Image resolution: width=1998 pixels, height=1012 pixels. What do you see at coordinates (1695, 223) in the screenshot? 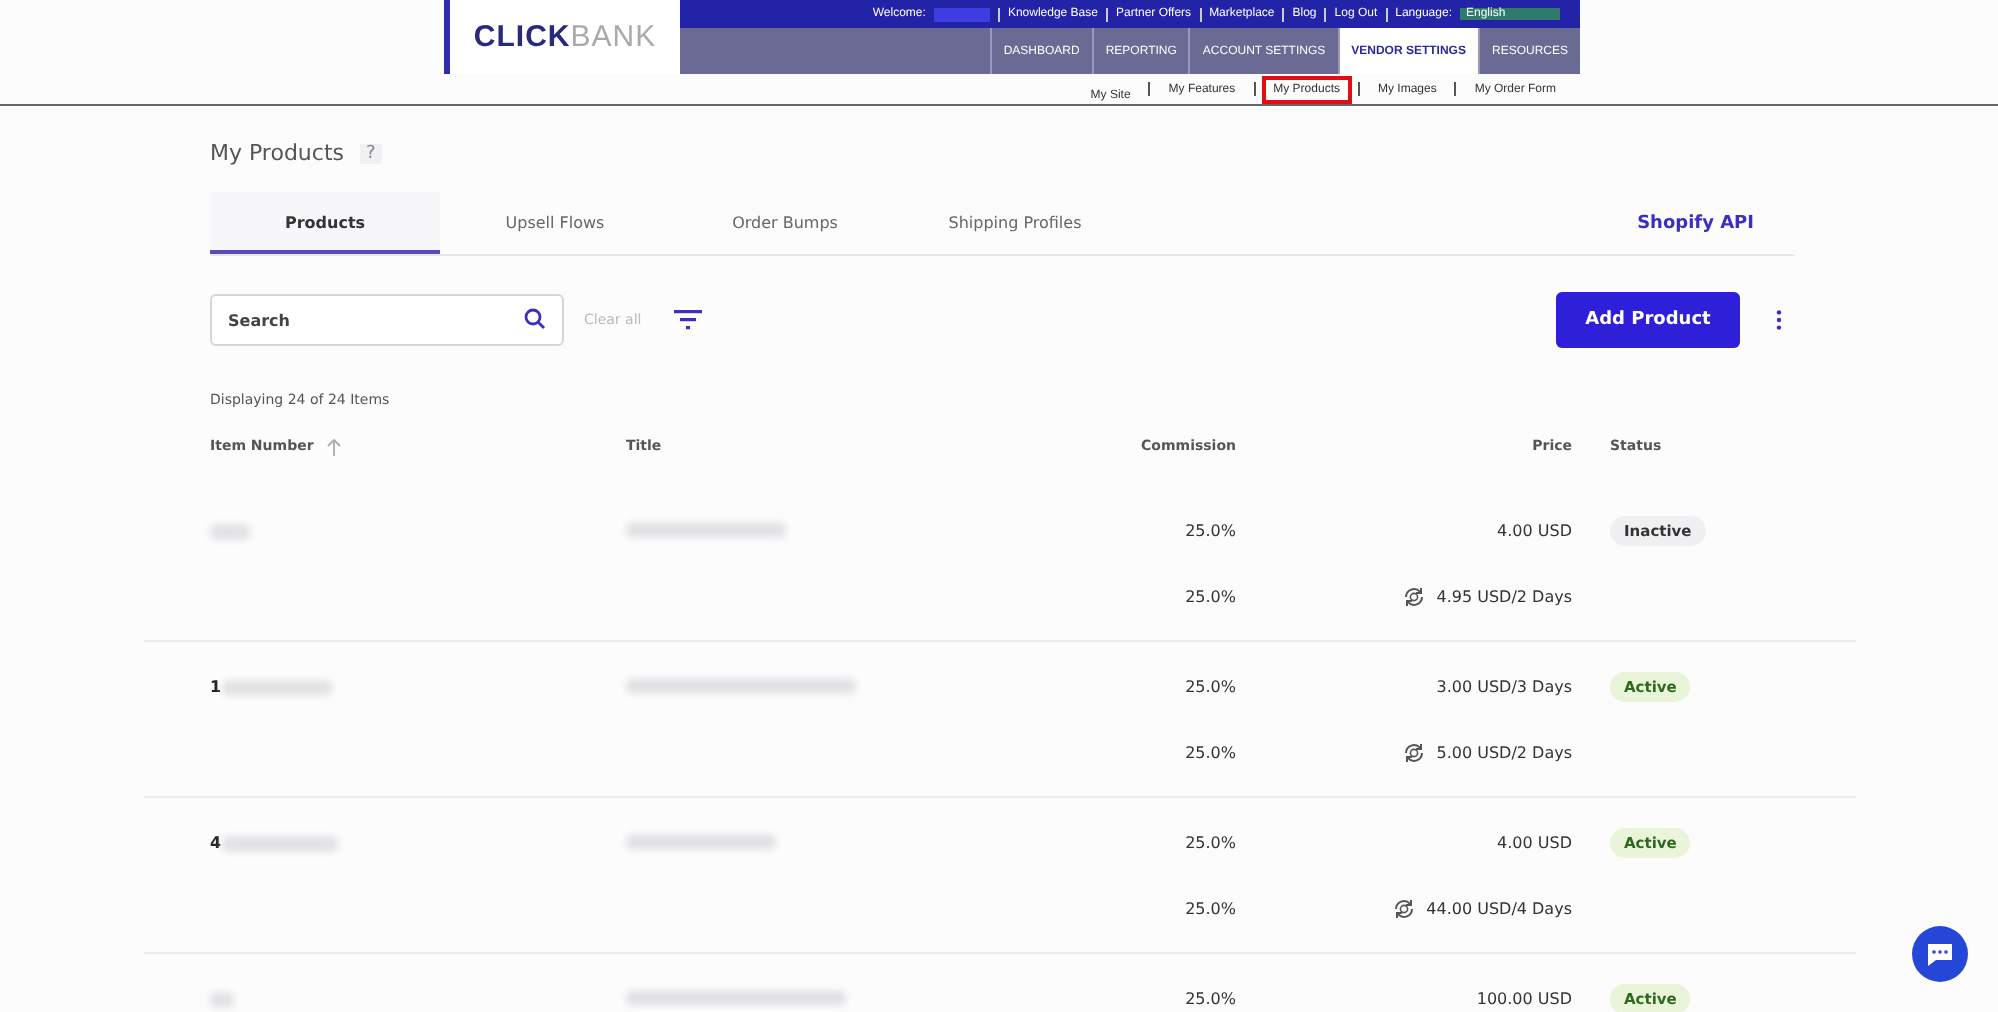
I see `shopify-api-link: Shopify API` at bounding box center [1695, 223].